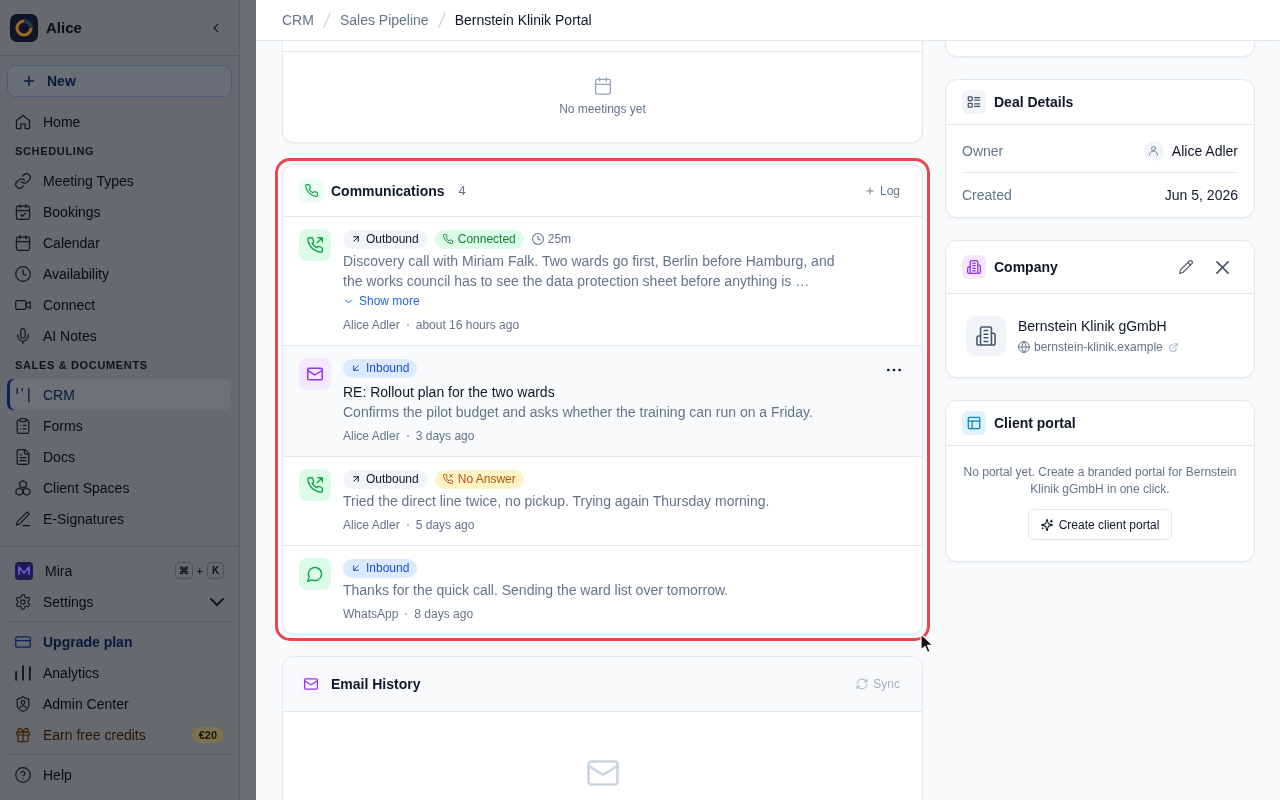 This screenshot has width=1280, height=800. Describe the element at coordinates (894, 370) in the screenshot. I see `more-icon` at that location.